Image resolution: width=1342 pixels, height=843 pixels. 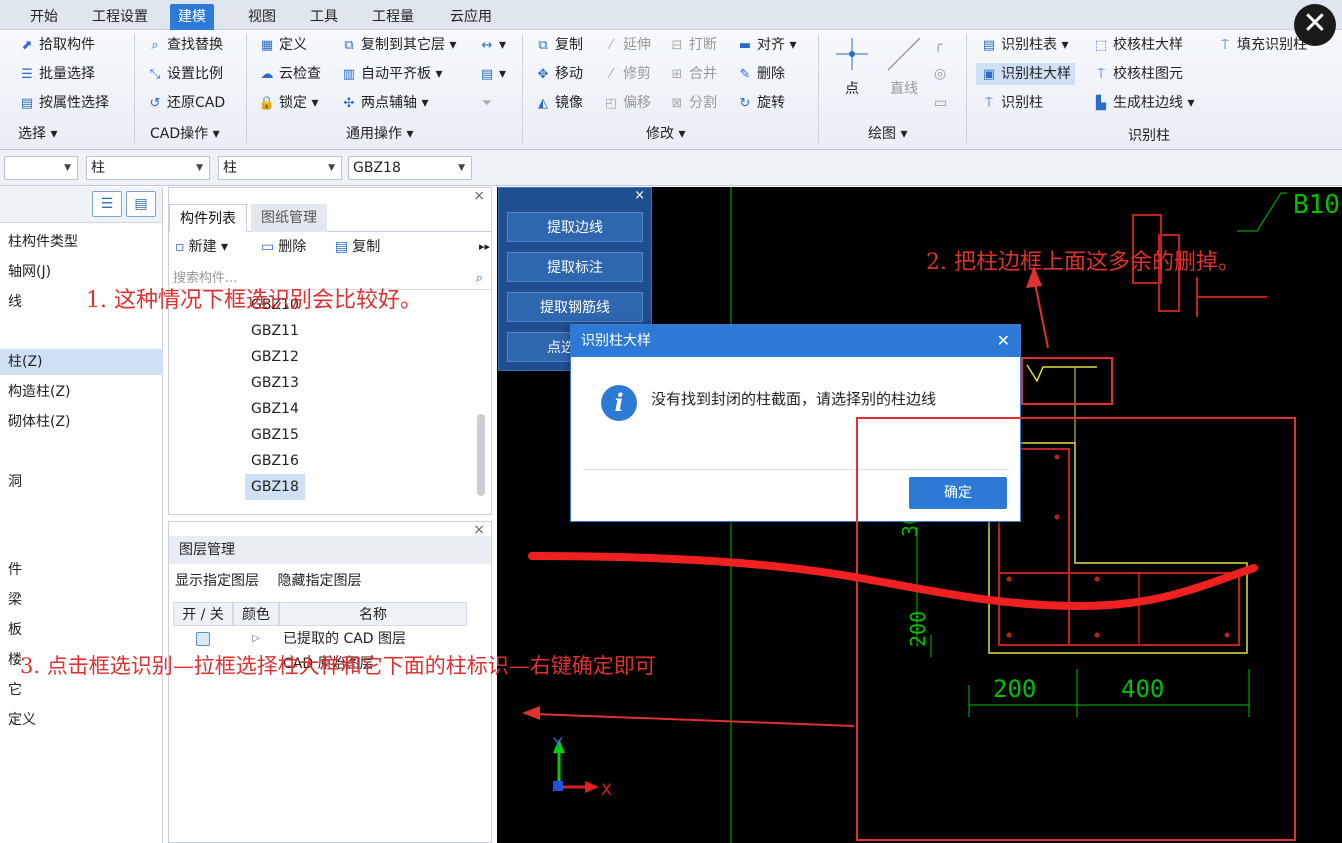 What do you see at coordinates (37, 134) in the screenshot?
I see `select-group-label: 选择 ▾` at bounding box center [37, 134].